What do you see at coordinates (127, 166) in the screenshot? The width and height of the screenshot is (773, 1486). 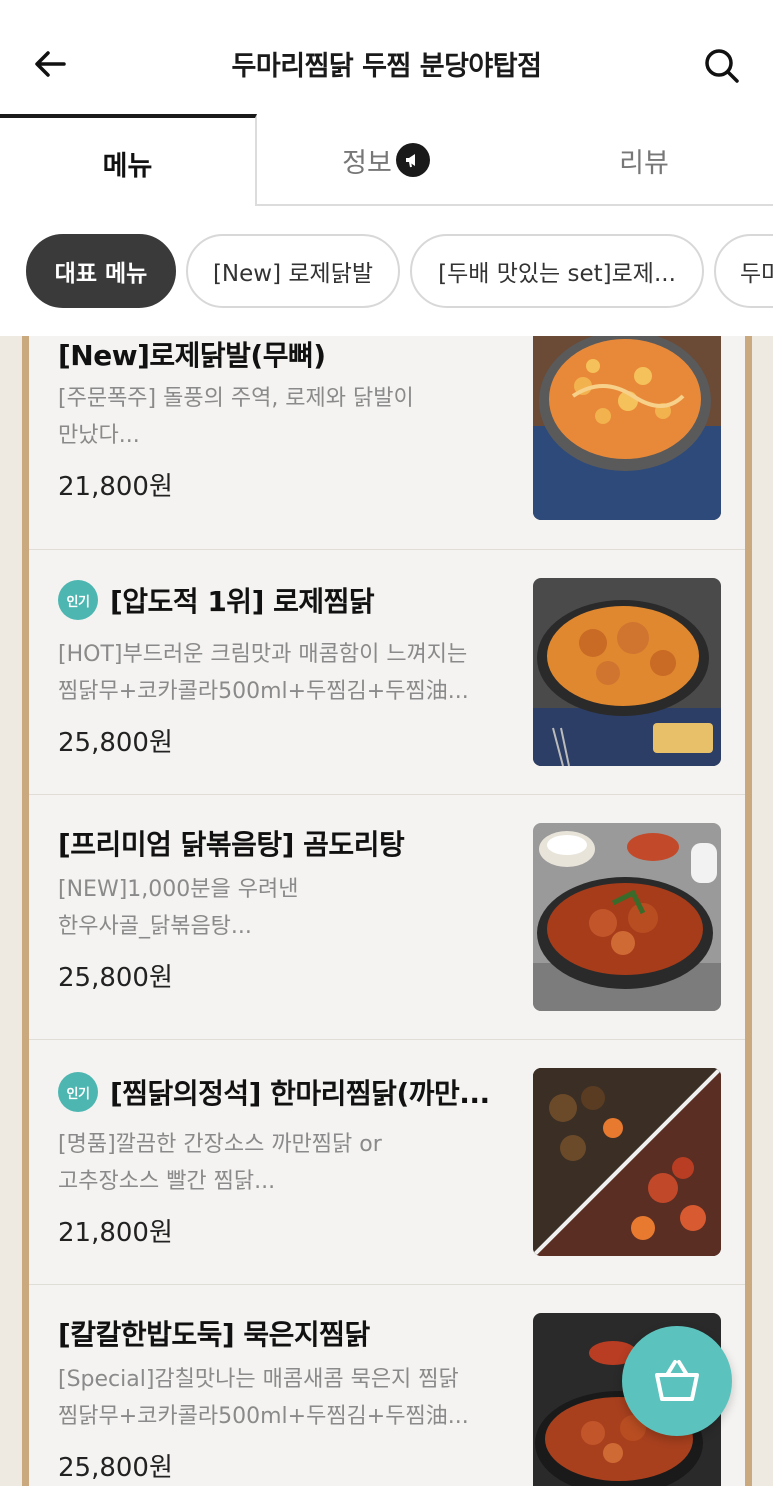 I see `tab-menu-label: 메뉴` at bounding box center [127, 166].